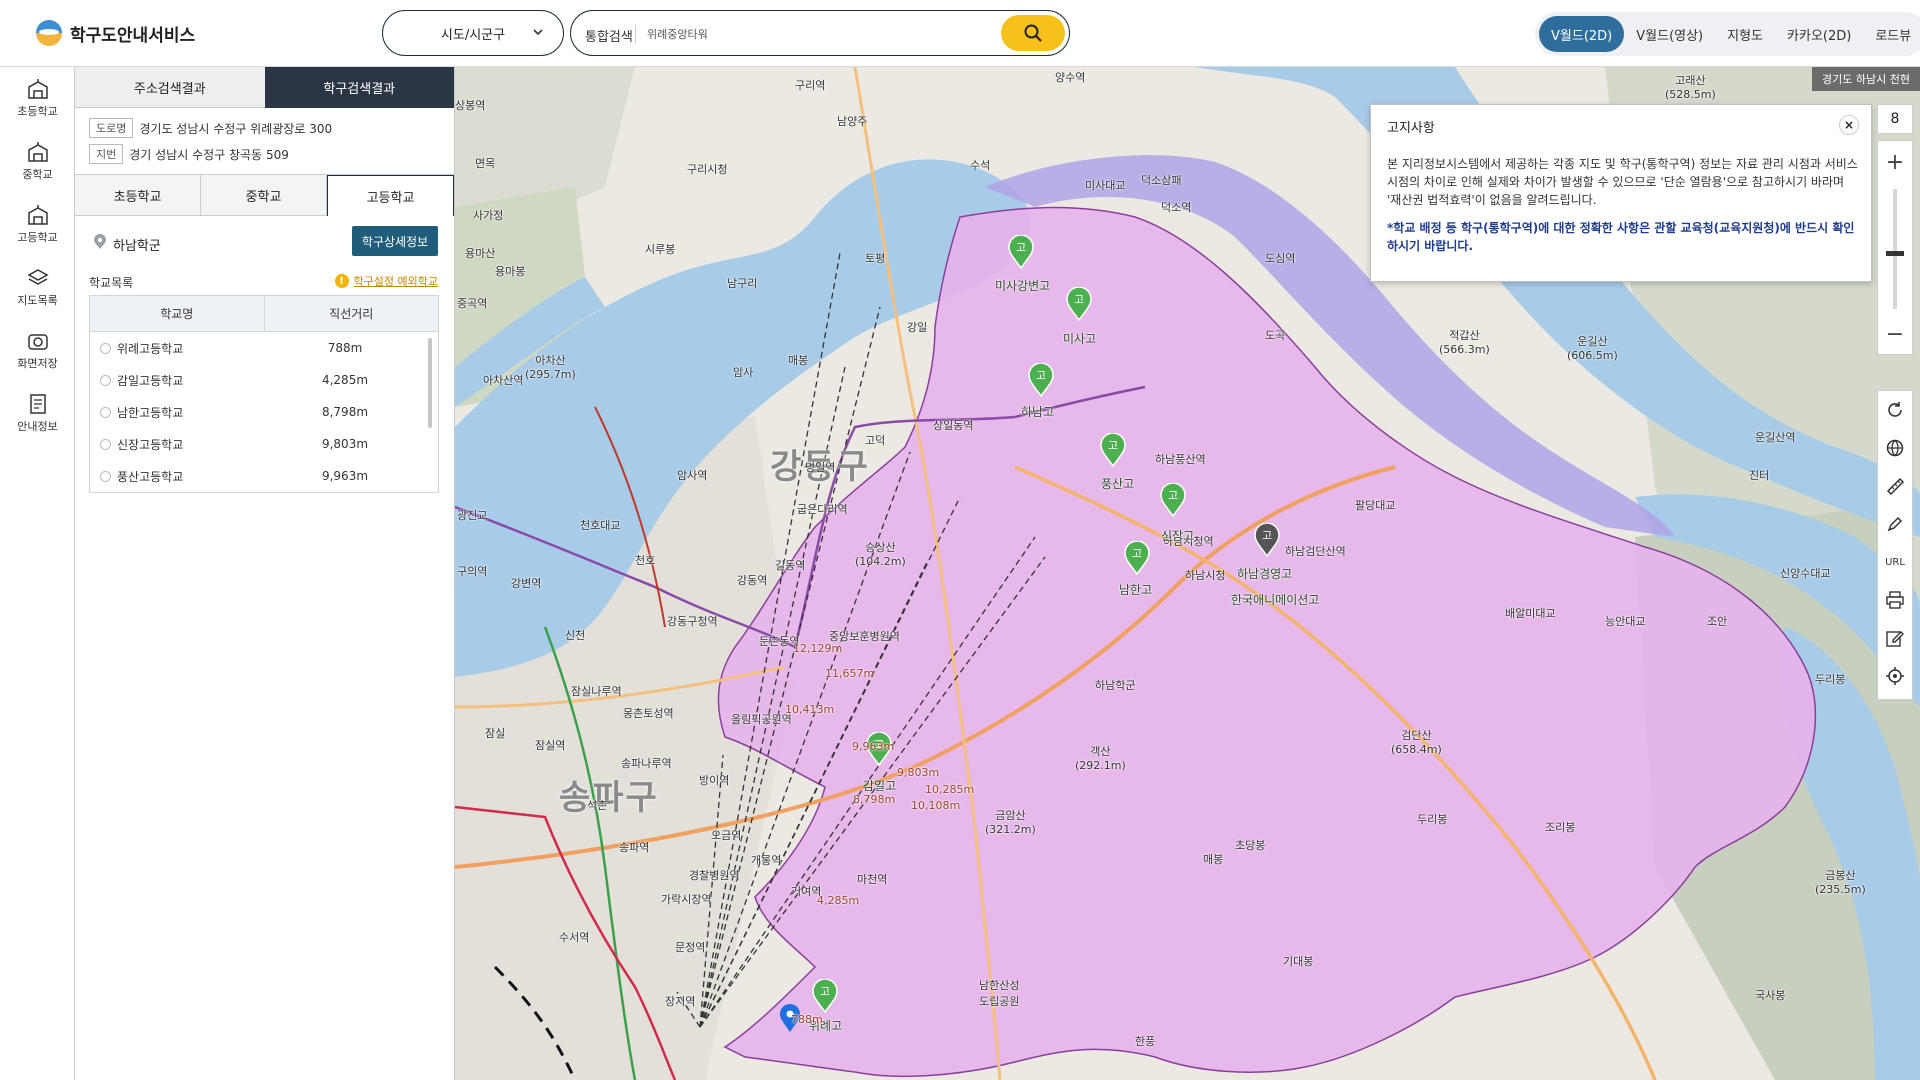  Describe the element at coordinates (1895, 249) in the screenshot. I see `zoom-track` at that location.